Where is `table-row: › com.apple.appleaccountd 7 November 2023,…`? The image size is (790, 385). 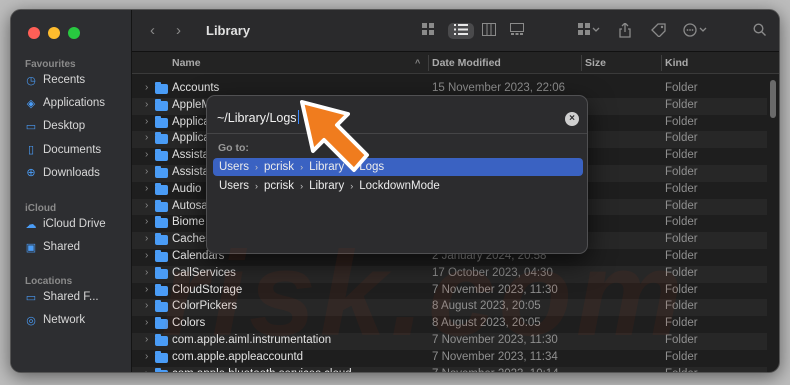
table-row: › com.apple.appleaccountd 7 November 2023,… is located at coordinates (449, 358).